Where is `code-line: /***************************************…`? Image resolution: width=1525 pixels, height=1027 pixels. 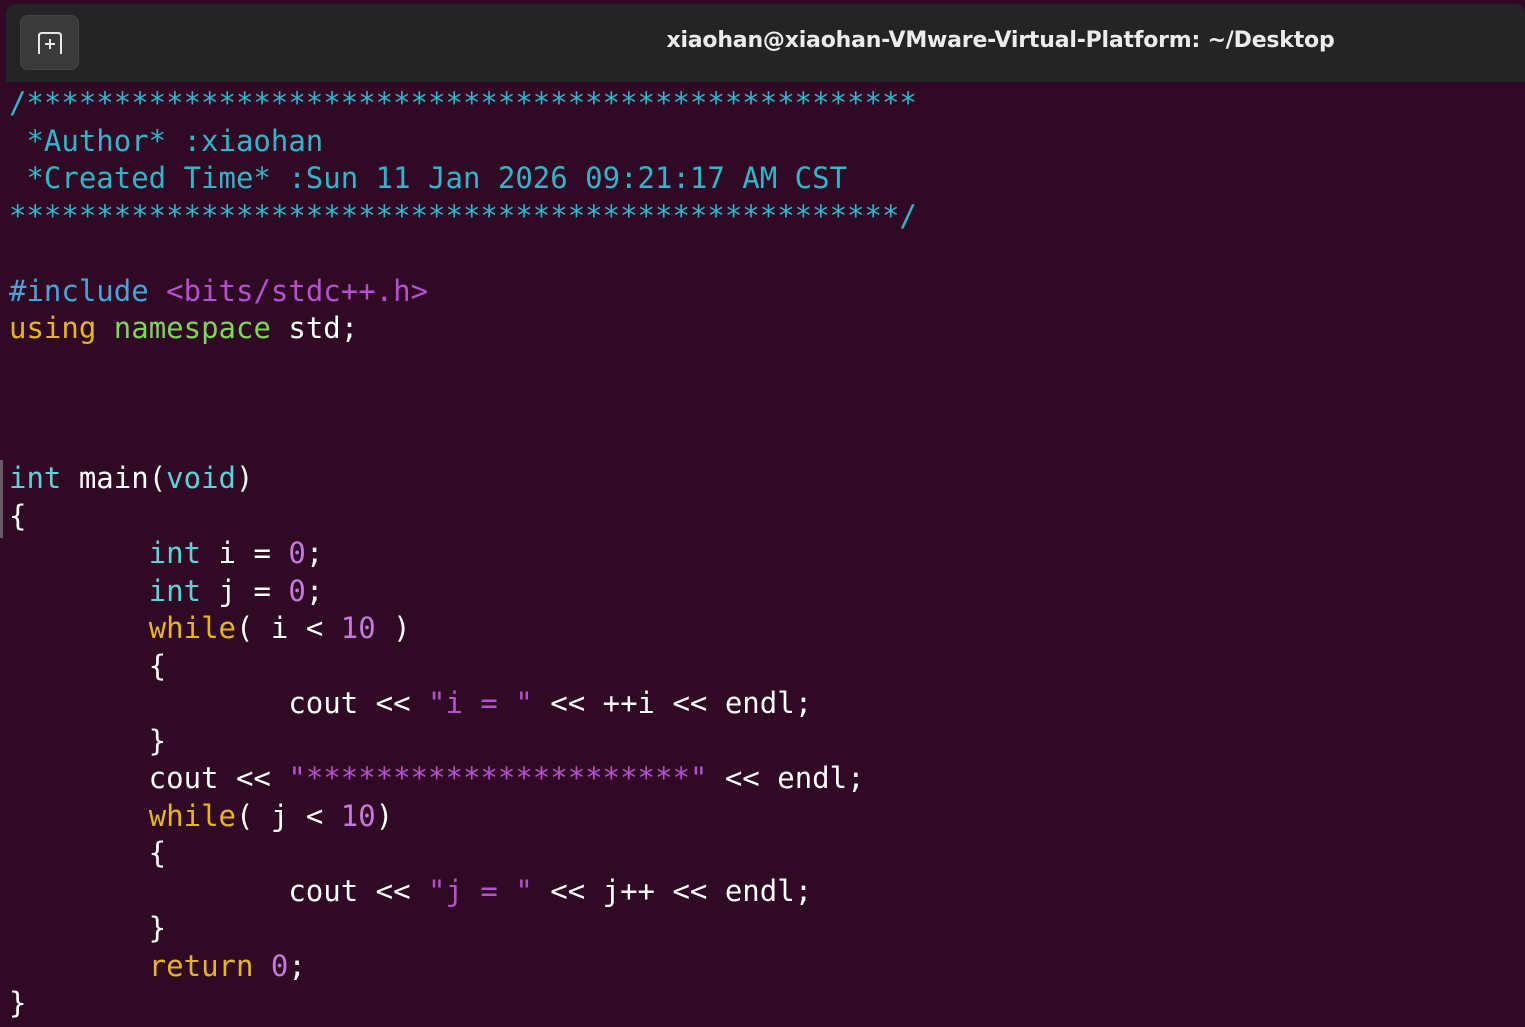 code-line: /***************************************… is located at coordinates (463, 104).